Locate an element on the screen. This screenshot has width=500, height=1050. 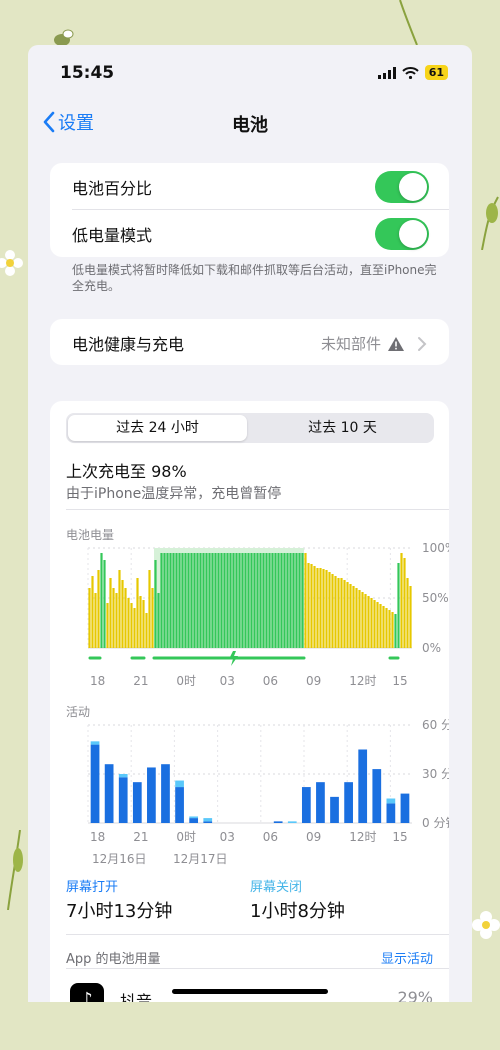
activity-x-tick: 15 is located at coordinates (399, 837).